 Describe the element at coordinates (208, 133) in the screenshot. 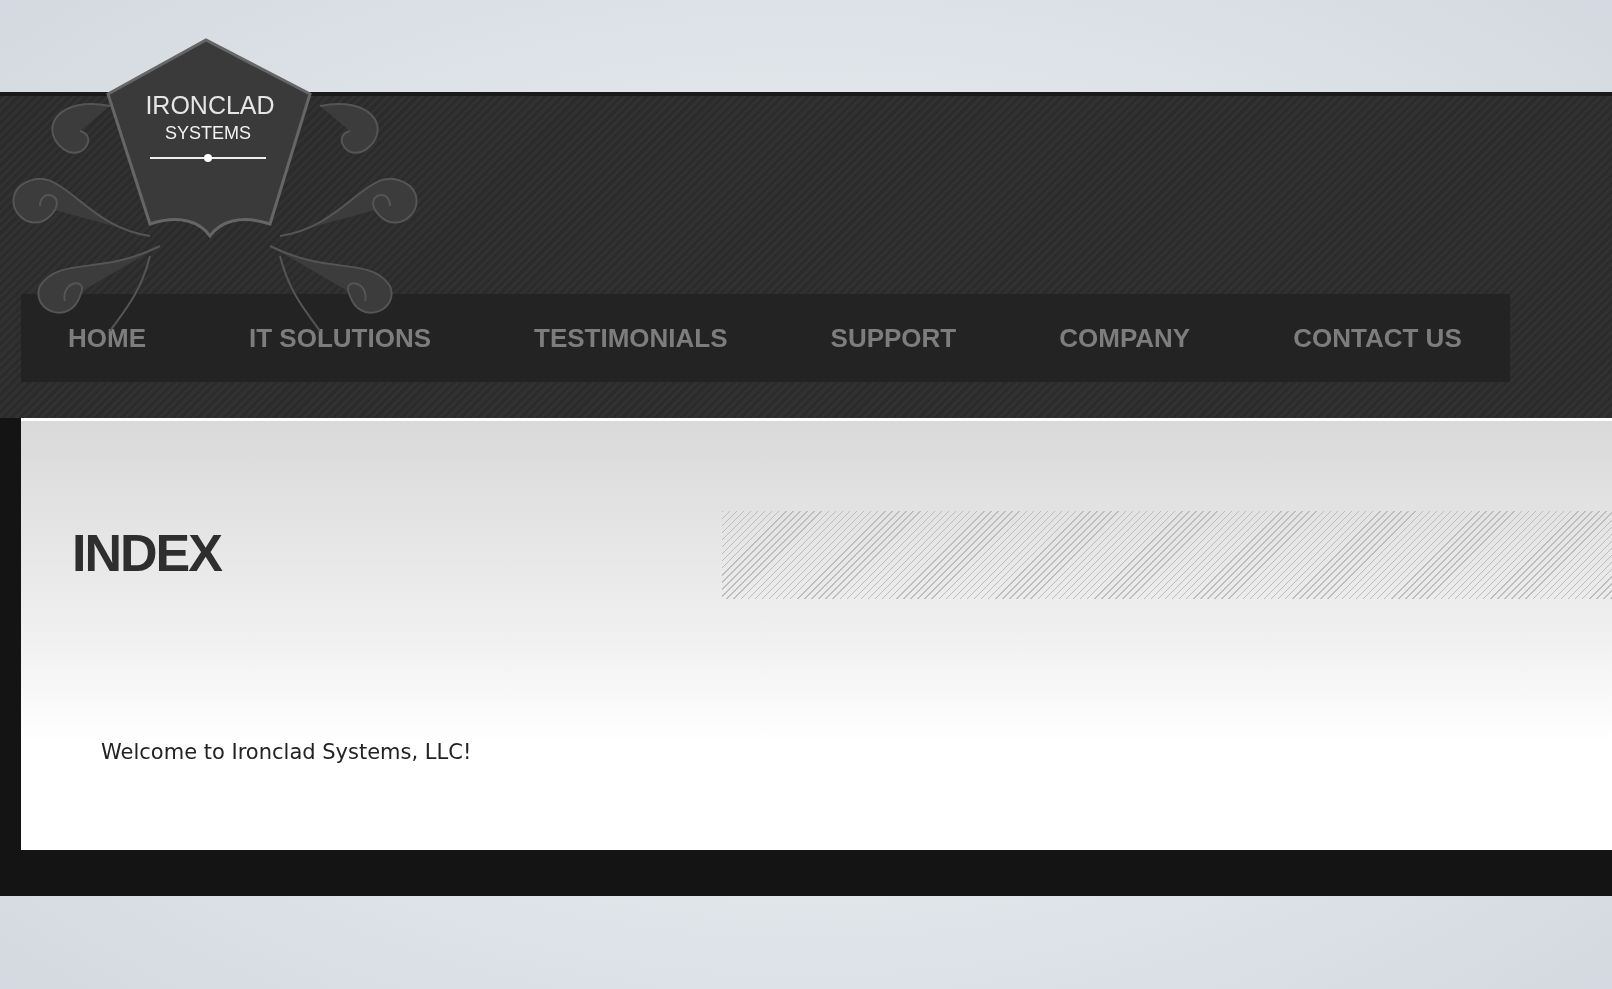

I see `logo-tagline: SYSTEMS` at that location.